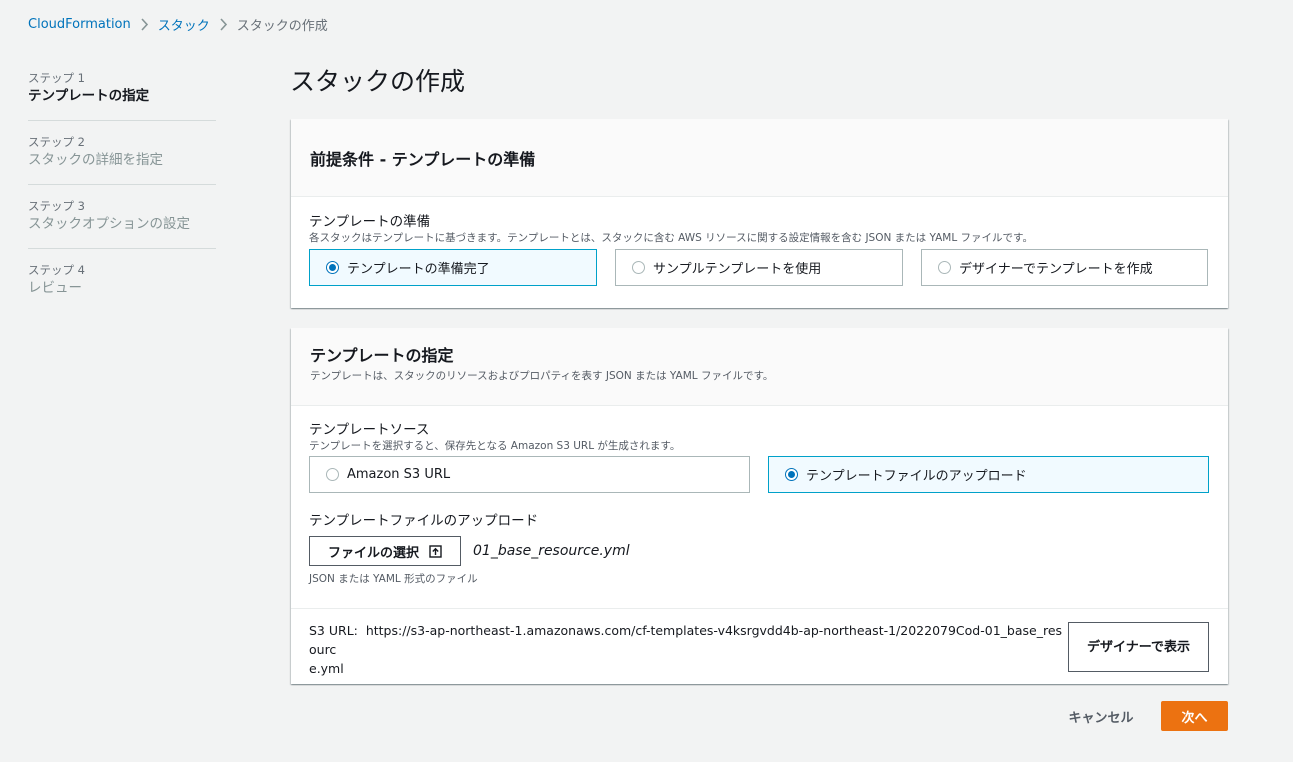  Describe the element at coordinates (424, 521) in the screenshot. I see `field-label: テンプレートファイルのアップロード` at that location.